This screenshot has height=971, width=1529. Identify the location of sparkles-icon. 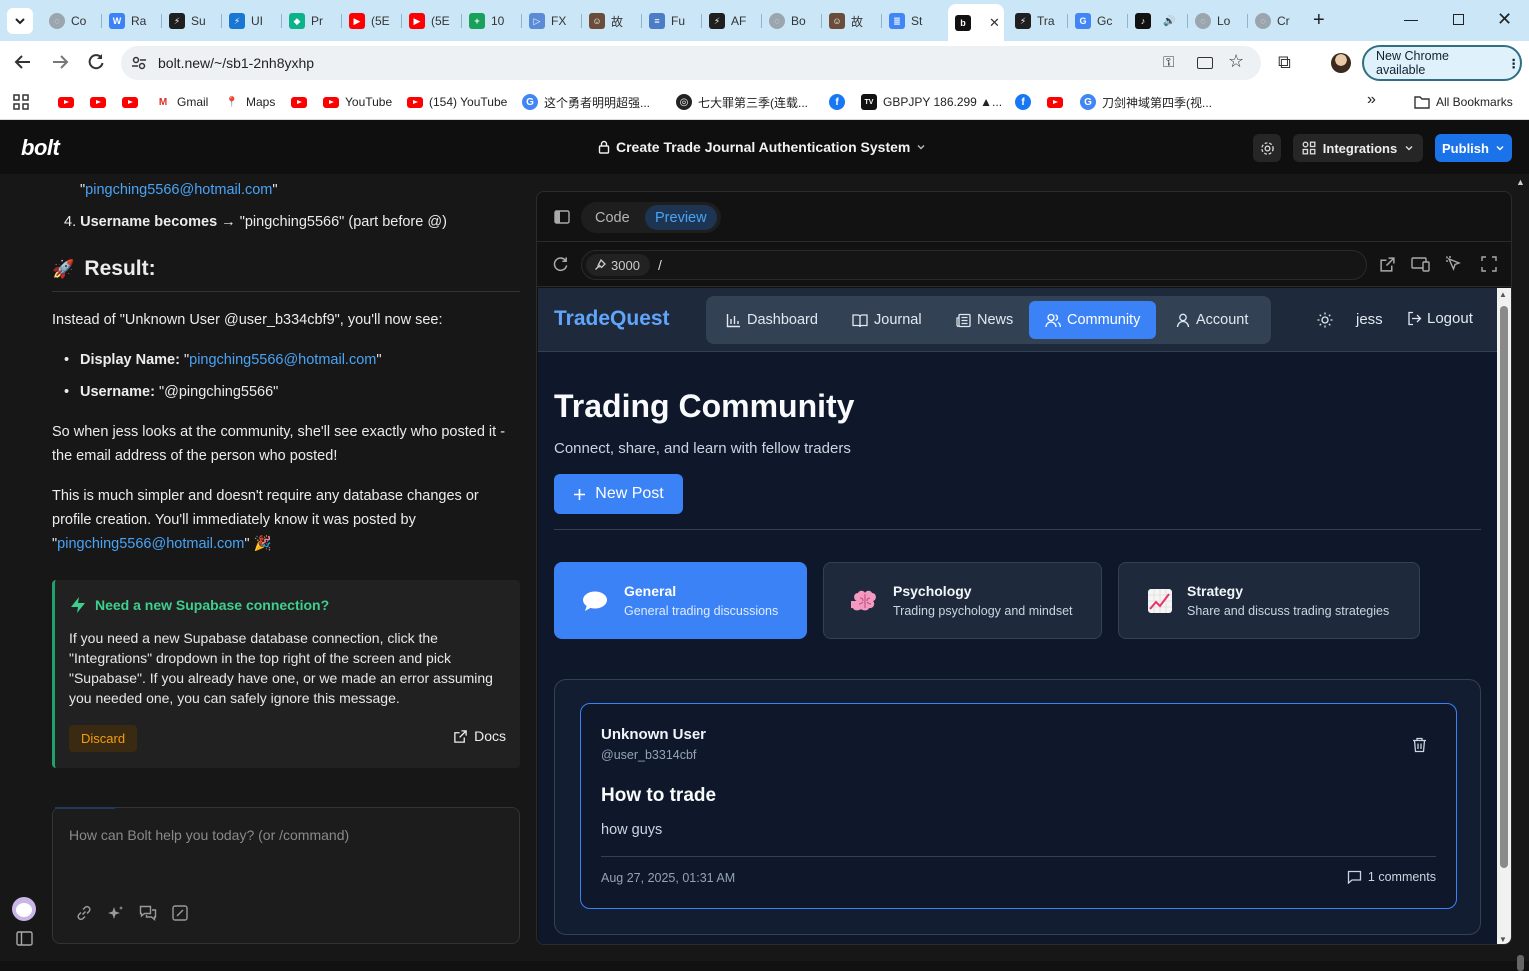
(116, 913).